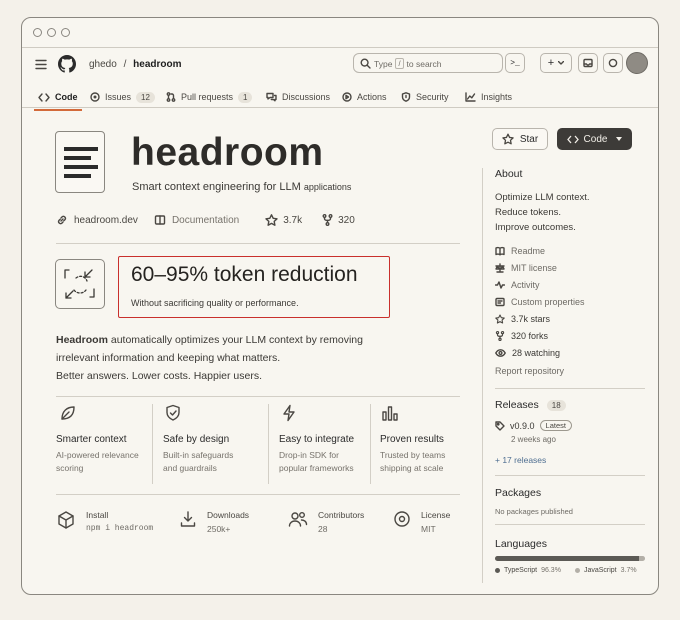  I want to click on stat-value: 250k+, so click(219, 529).